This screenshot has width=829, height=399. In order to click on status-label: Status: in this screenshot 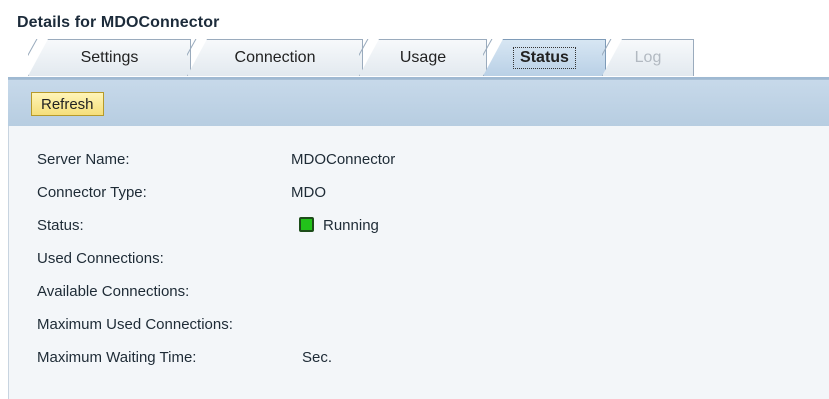, I will do `click(60, 225)`.